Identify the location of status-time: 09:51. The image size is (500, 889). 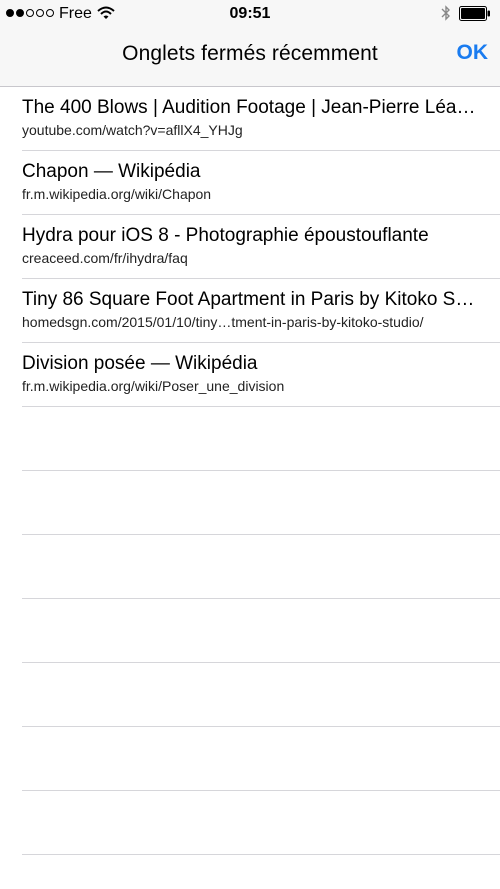
(250, 13).